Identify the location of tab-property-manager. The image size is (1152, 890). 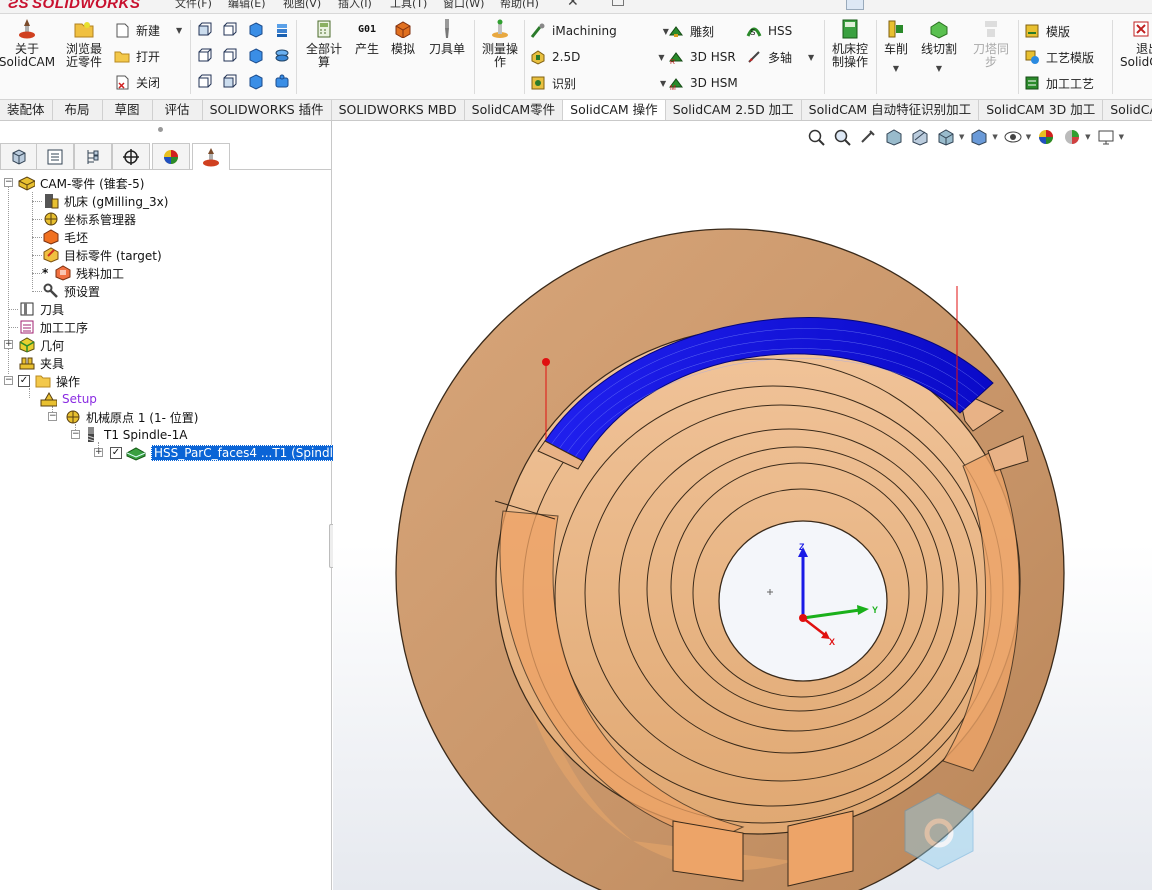
(55, 156).